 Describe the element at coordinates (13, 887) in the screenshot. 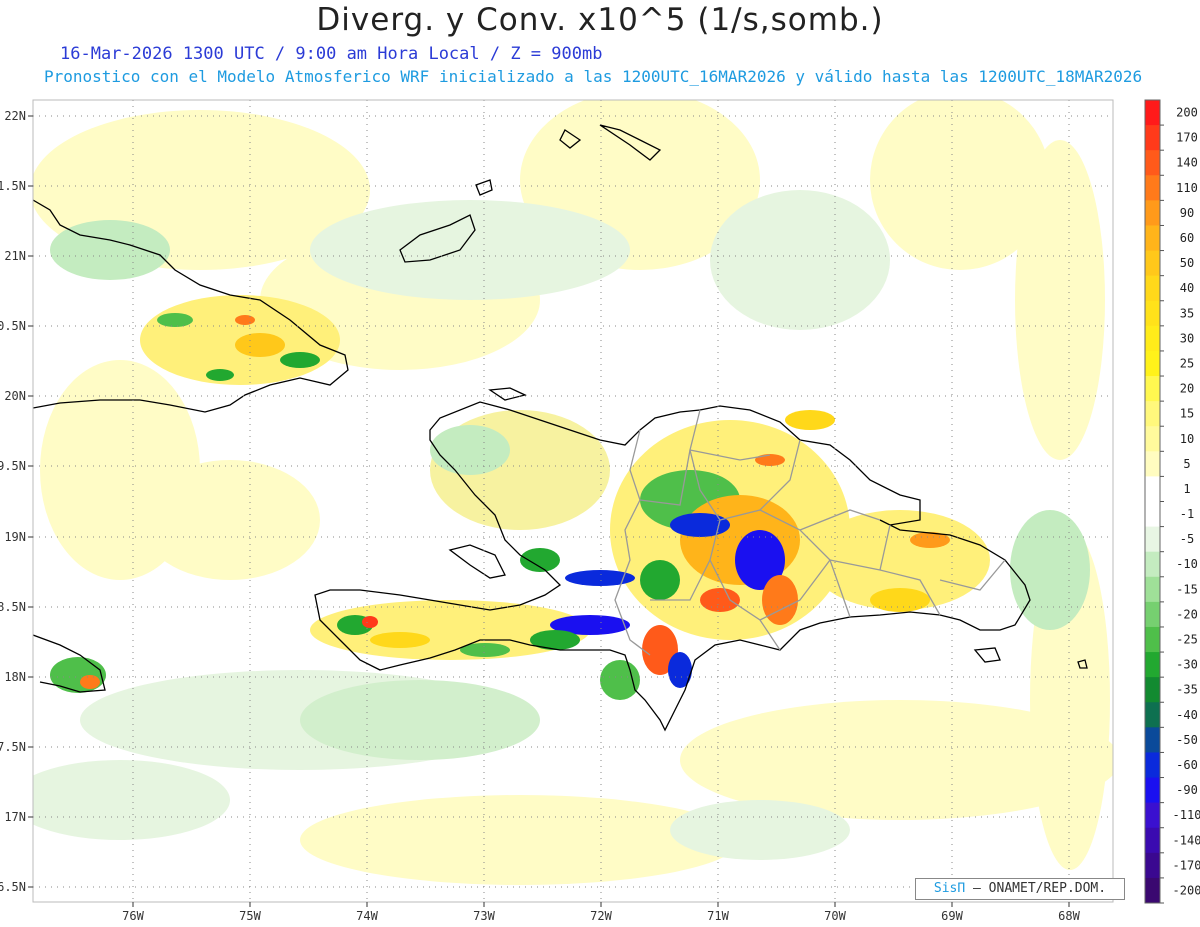

I see `lat-label: 6.5N` at that location.